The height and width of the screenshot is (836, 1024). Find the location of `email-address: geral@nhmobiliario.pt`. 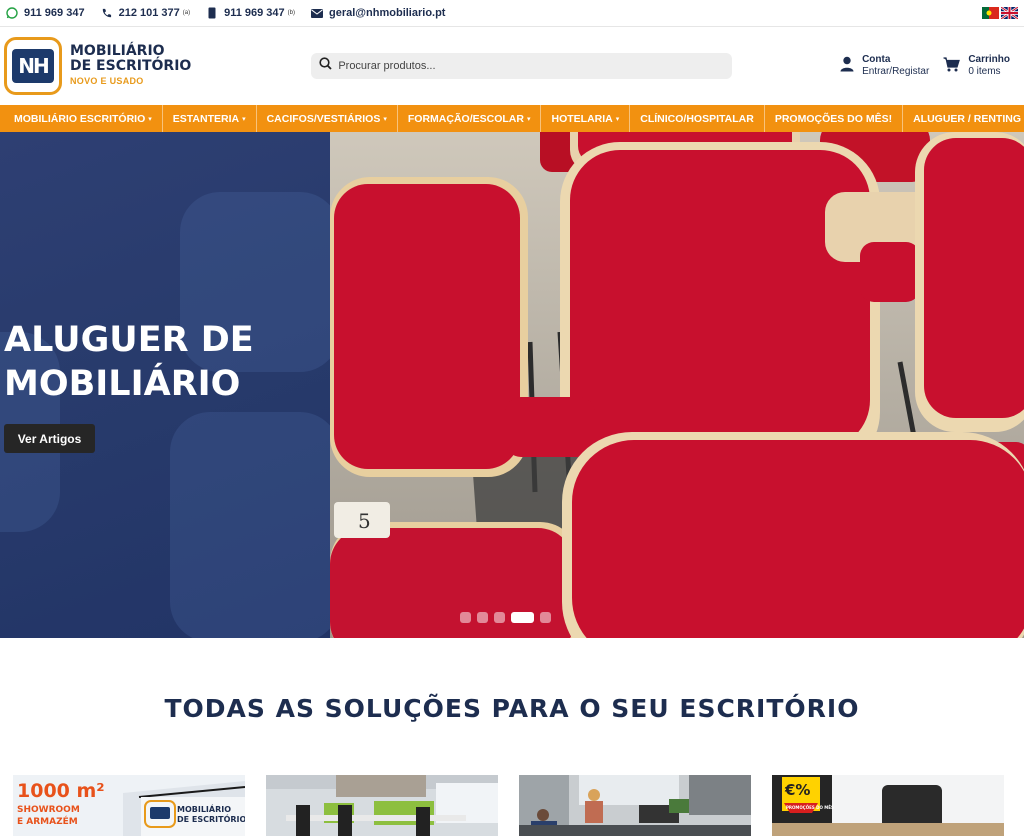

email-address: geral@nhmobiliario.pt is located at coordinates (387, 13).